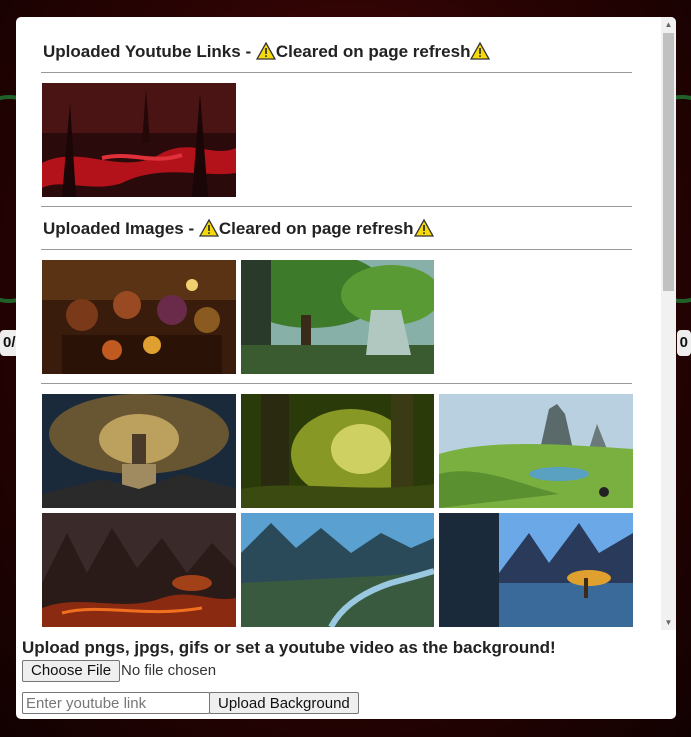 Image resolution: width=691 pixels, height=737 pixels. What do you see at coordinates (536, 570) in the screenshot?
I see `gallery-image-sunset-cave-lake` at bounding box center [536, 570].